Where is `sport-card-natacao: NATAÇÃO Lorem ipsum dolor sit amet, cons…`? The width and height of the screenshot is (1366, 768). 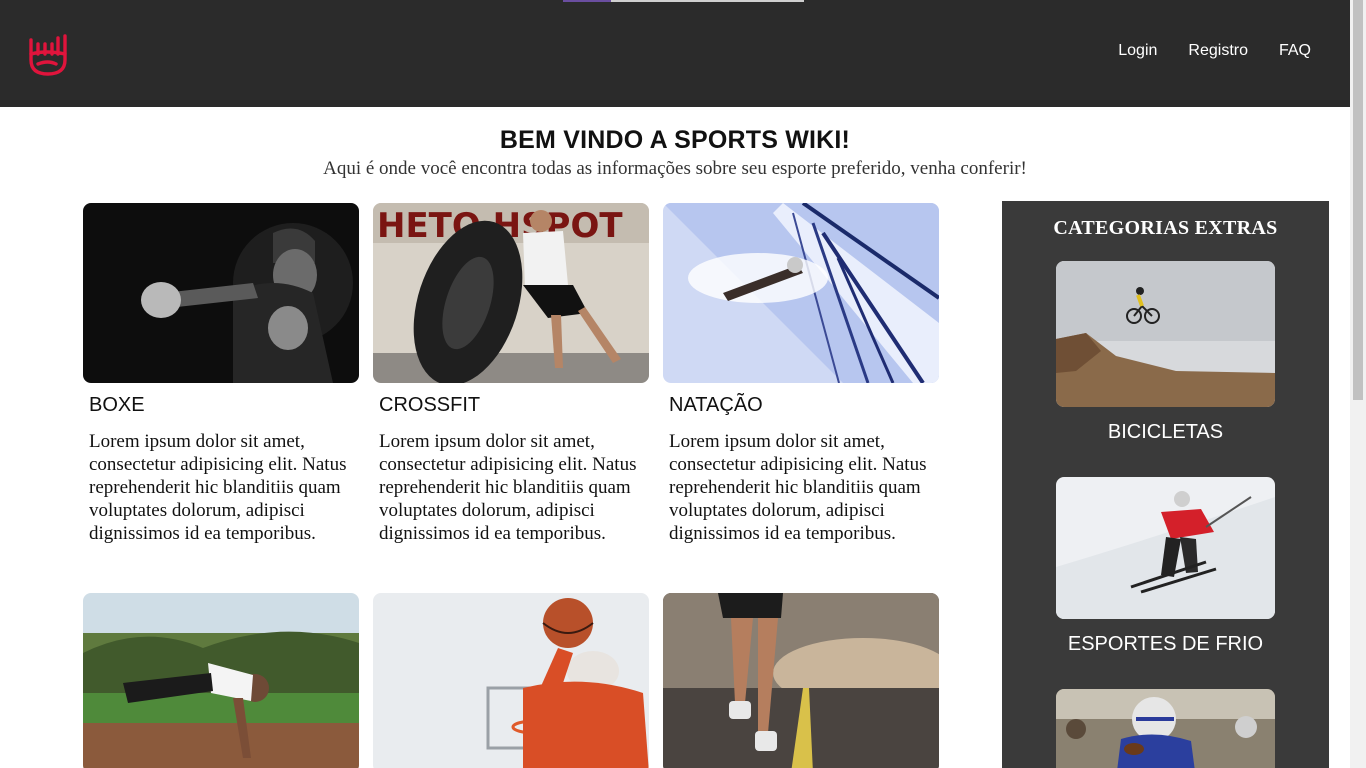
sport-card-natacao: NATAÇÃO Lorem ipsum dolor sit amet, cons… is located at coordinates (801, 374).